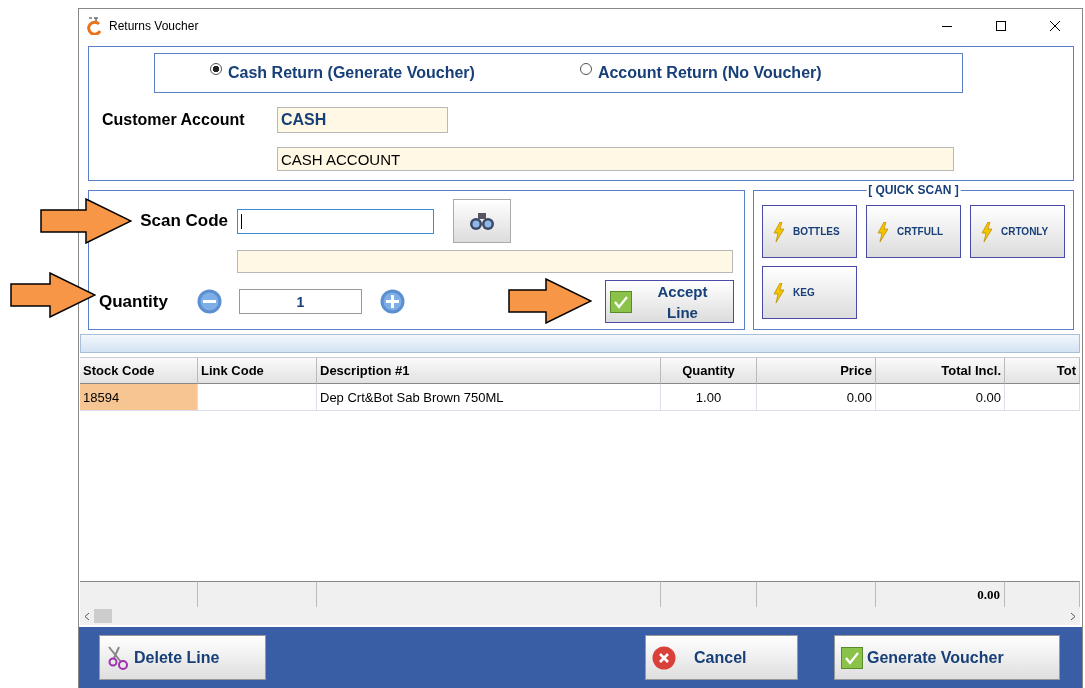 This screenshot has width=1085, height=688. I want to click on app-logo-icon, so click(95, 25).